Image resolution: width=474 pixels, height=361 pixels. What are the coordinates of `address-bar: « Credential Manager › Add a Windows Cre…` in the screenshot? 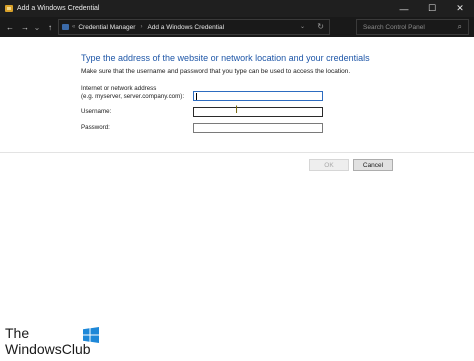 It's located at (194, 27).